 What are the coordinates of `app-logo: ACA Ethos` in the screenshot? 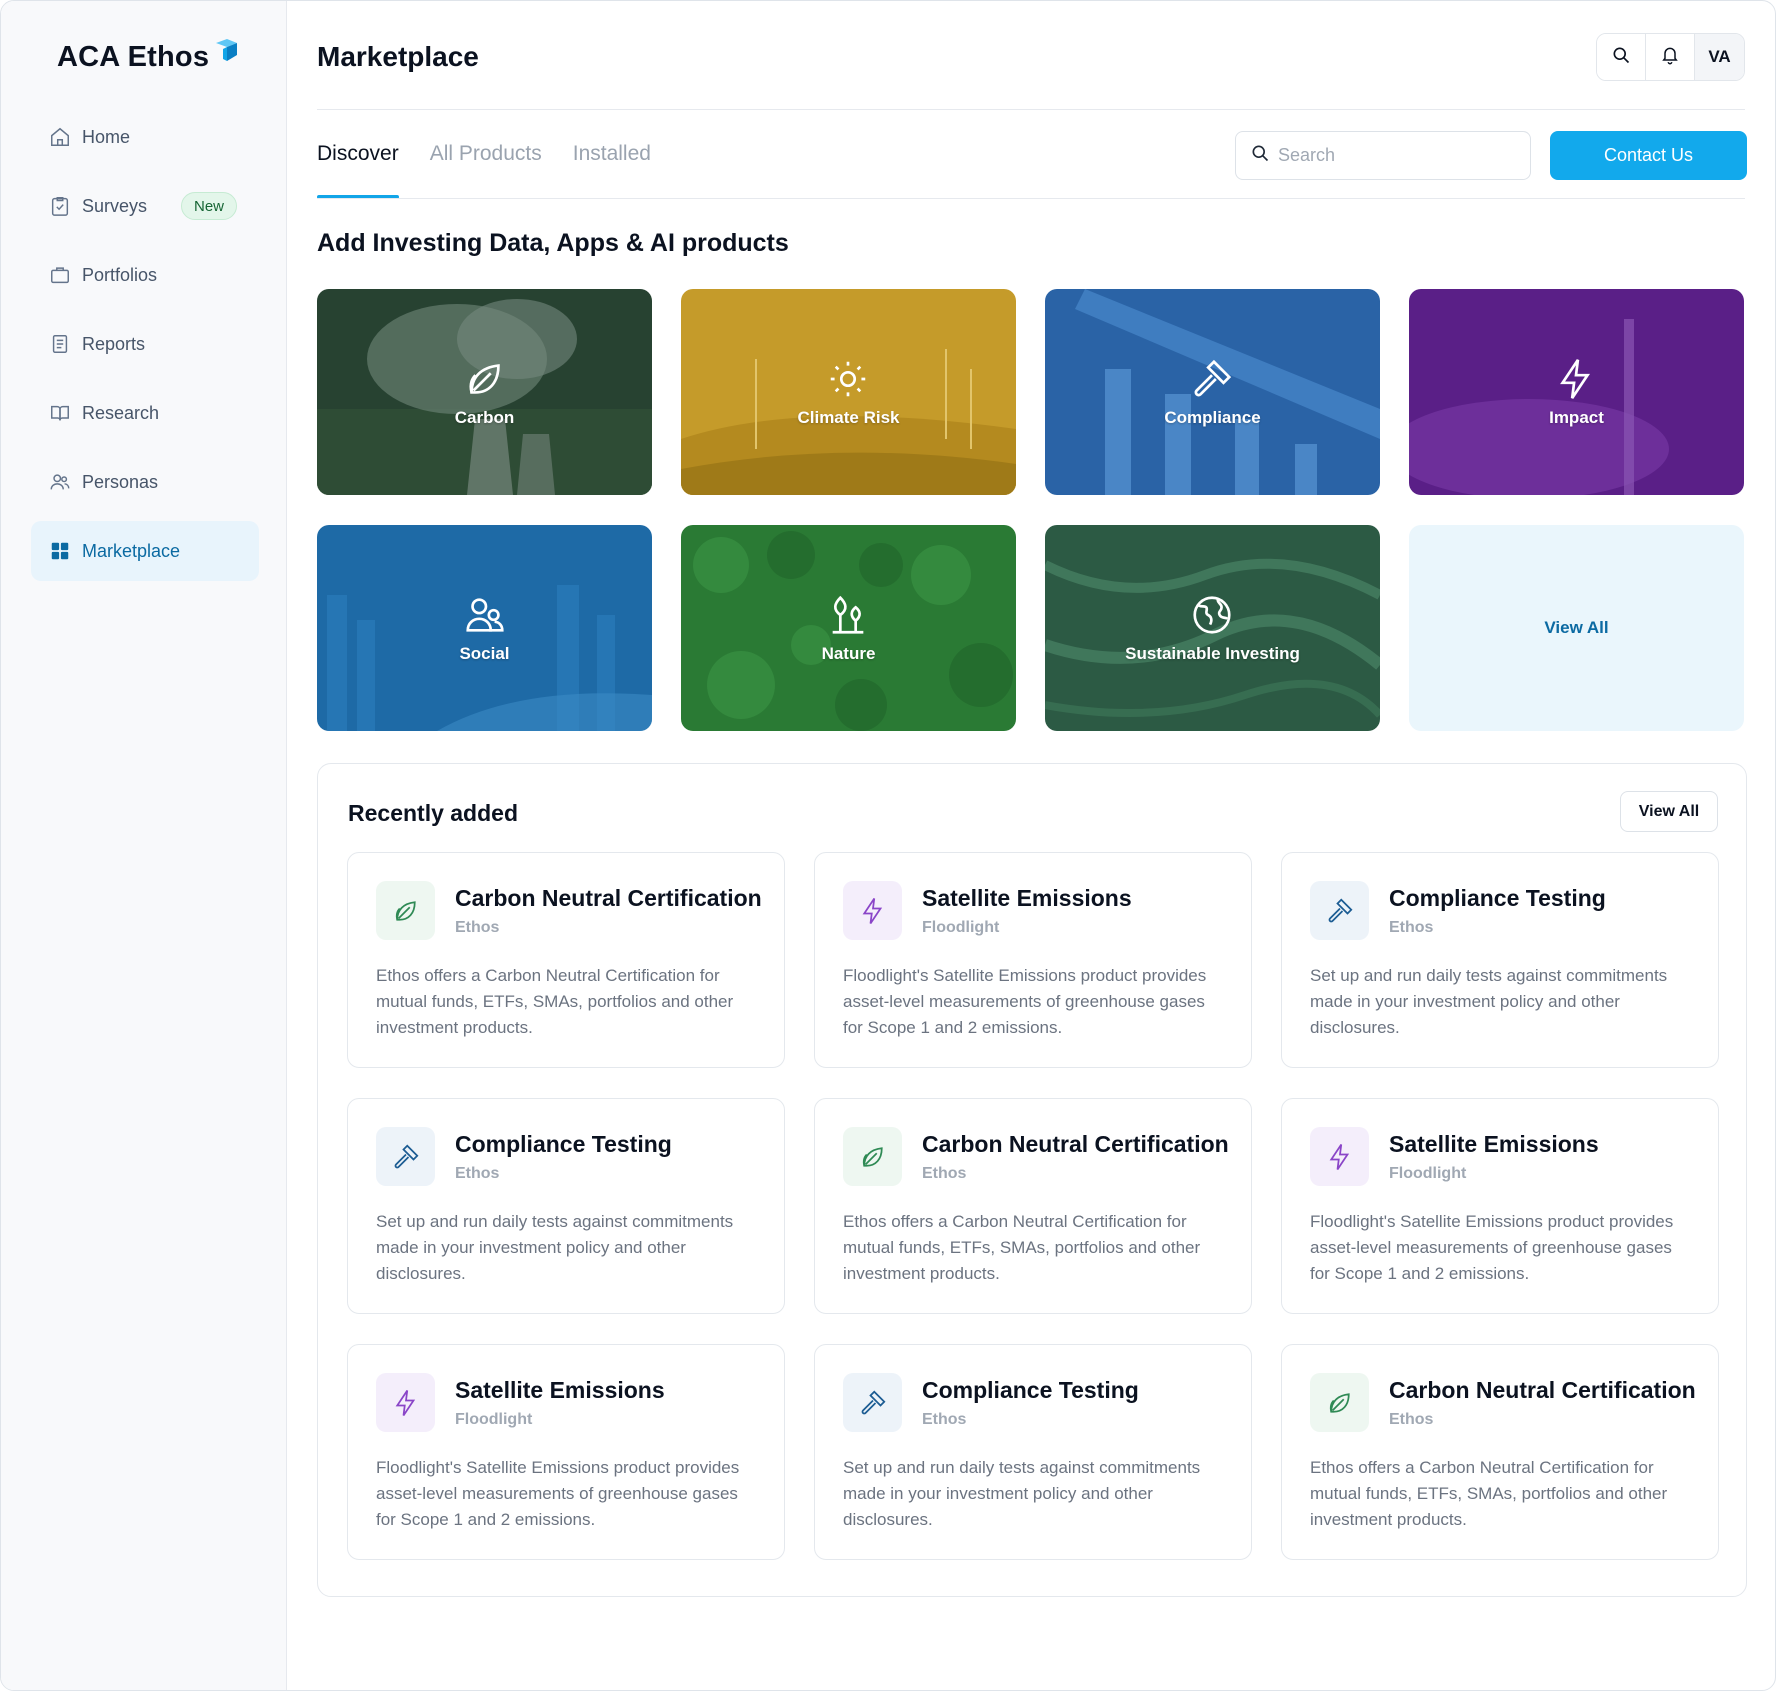 It's located at (148, 56).